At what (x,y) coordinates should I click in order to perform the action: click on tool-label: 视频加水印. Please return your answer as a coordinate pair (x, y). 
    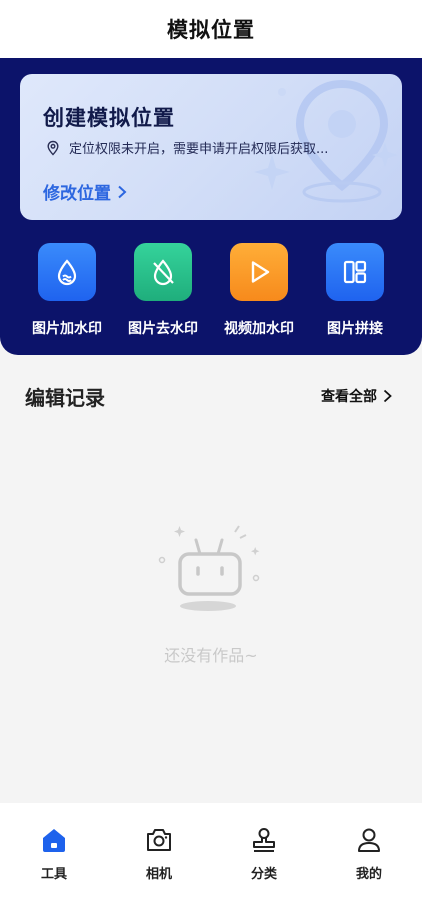
    Looking at the image, I should click on (259, 329).